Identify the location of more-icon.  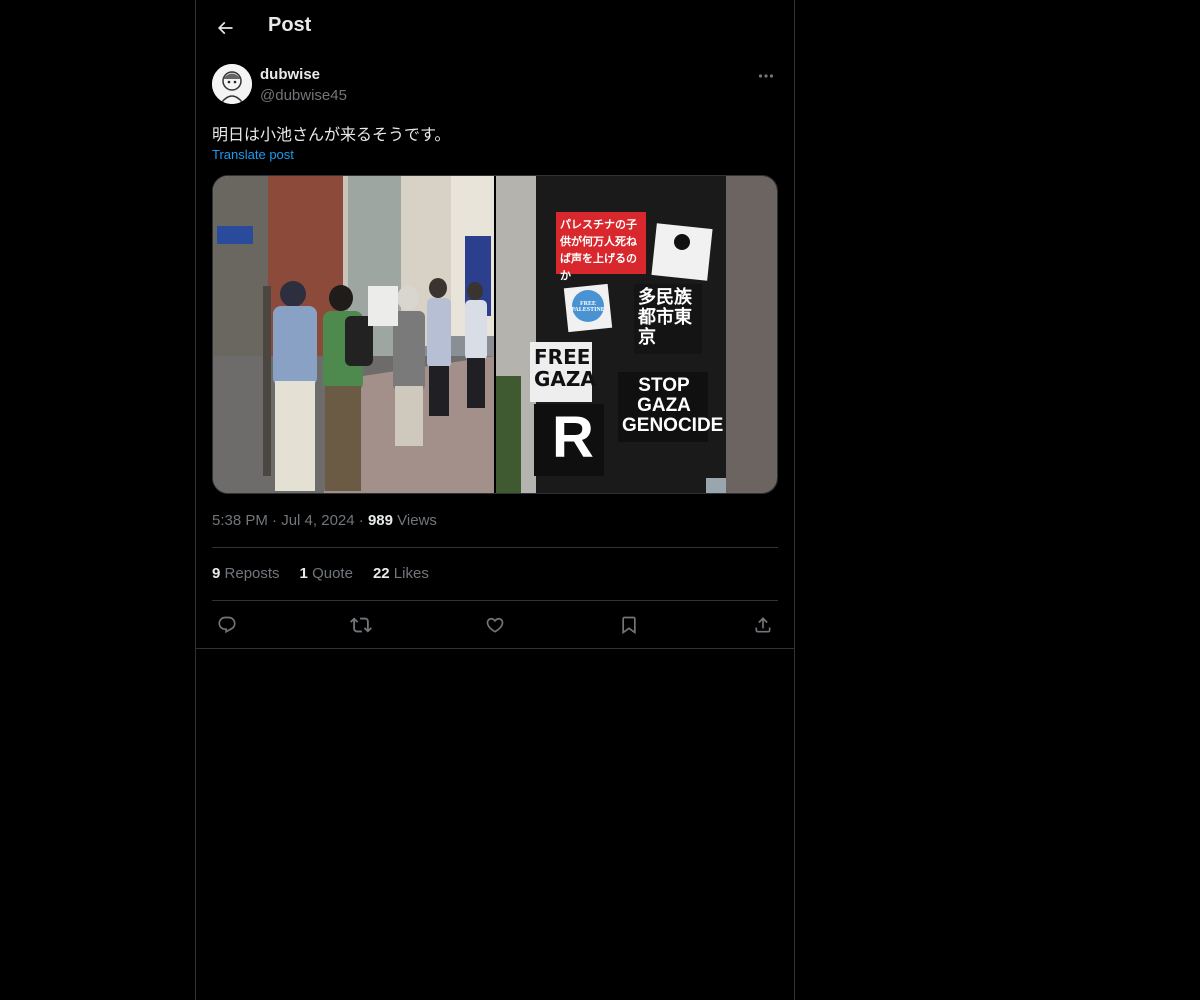
(766, 76).